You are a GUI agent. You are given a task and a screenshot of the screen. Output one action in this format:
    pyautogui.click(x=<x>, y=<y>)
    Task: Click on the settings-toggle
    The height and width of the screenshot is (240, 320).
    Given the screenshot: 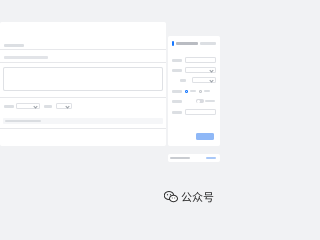 What is the action you would take?
    pyautogui.click(x=200, y=101)
    